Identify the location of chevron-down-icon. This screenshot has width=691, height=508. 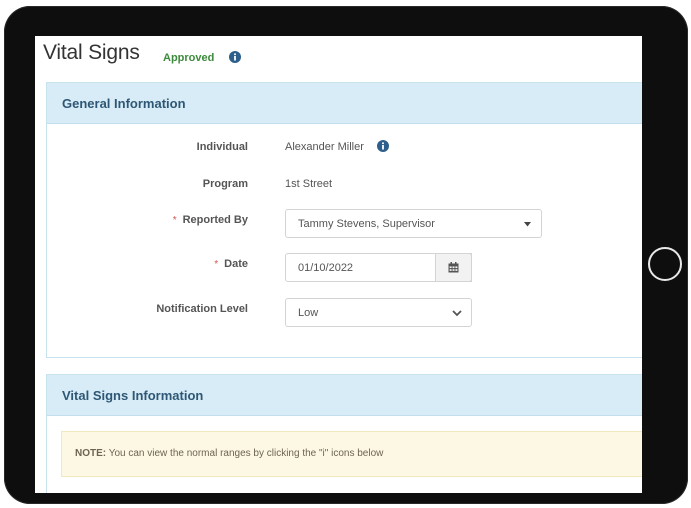
(457, 313).